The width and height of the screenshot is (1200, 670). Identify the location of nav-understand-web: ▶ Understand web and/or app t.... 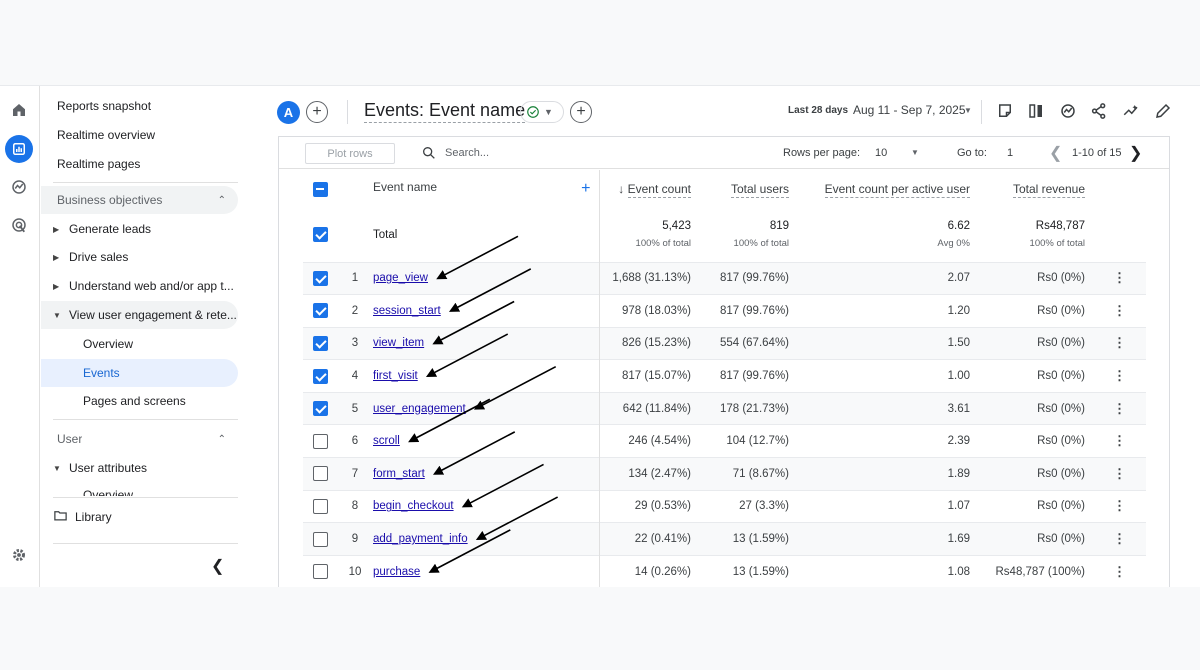
(139, 286).